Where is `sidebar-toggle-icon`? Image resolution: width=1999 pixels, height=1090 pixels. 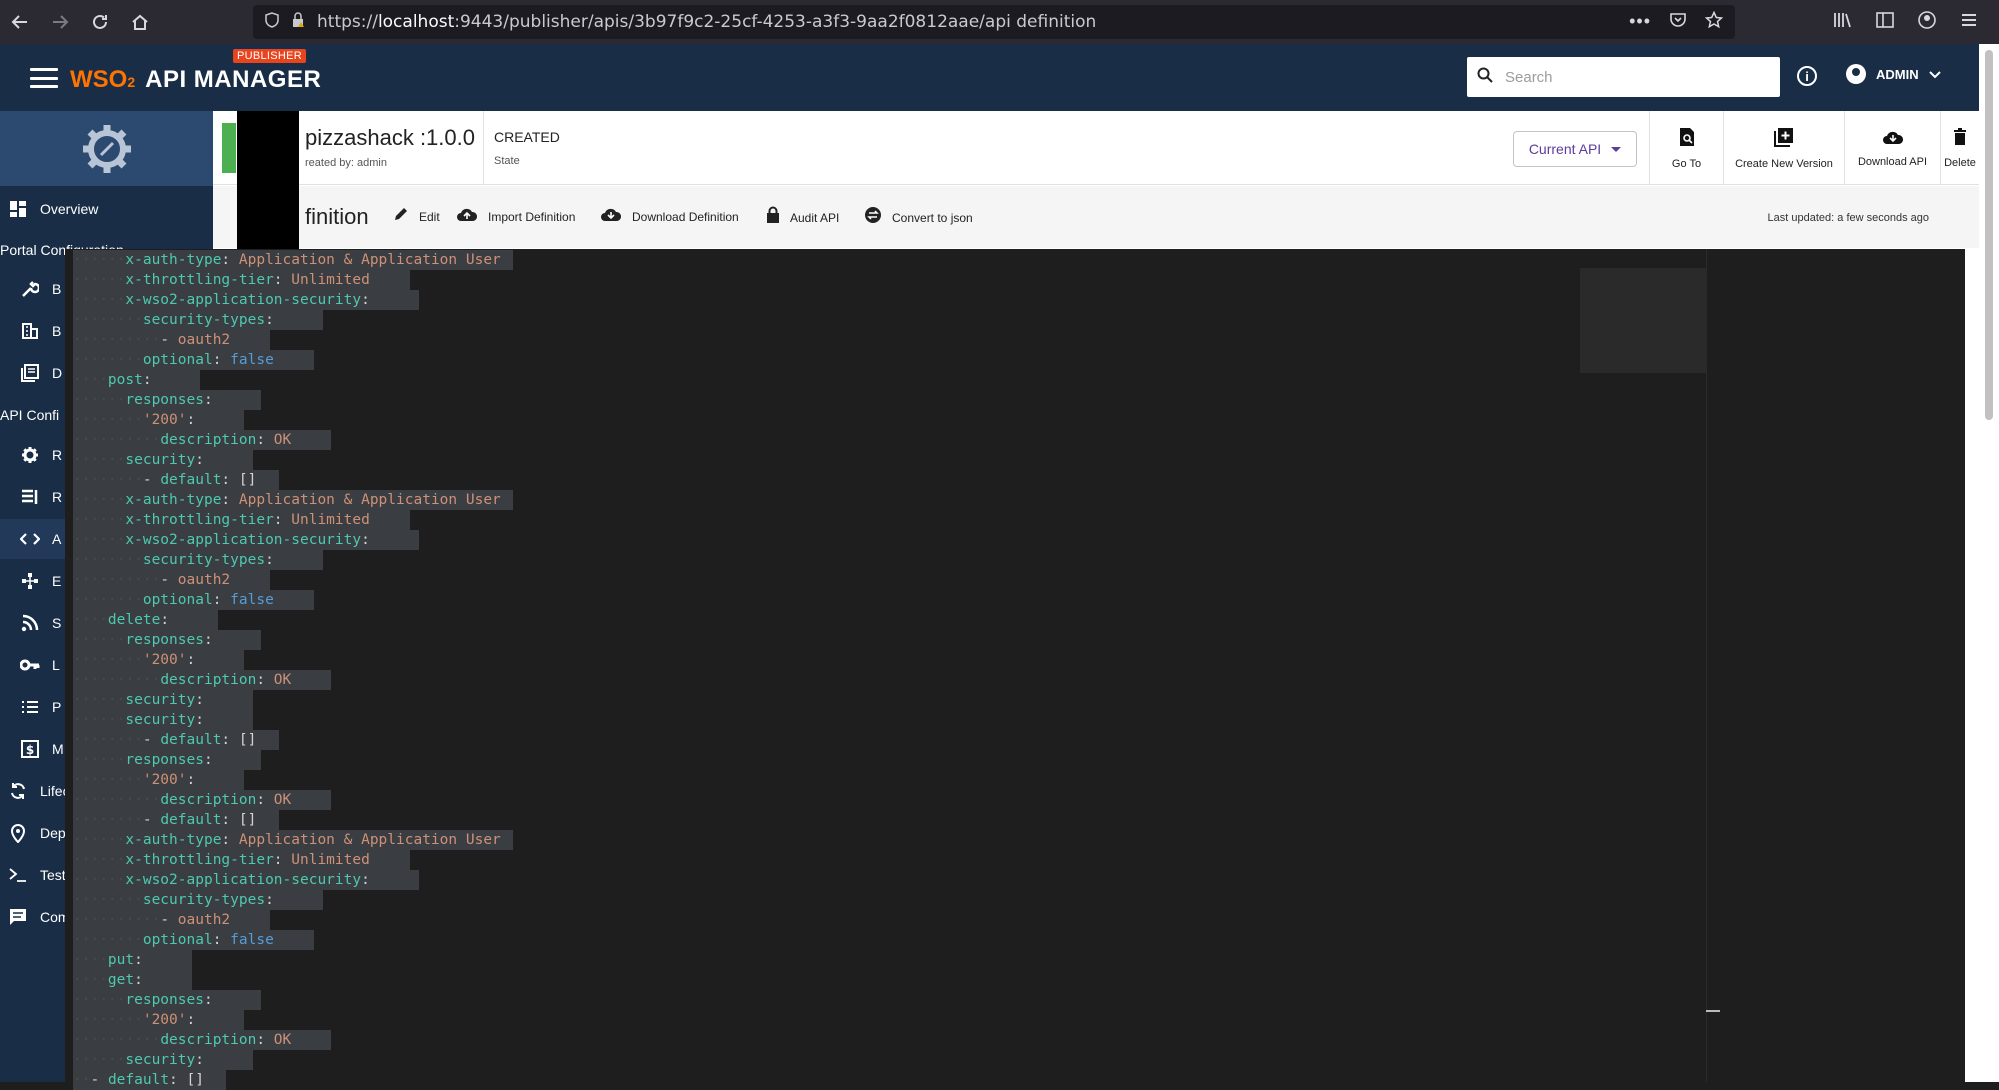 sidebar-toggle-icon is located at coordinates (1885, 22).